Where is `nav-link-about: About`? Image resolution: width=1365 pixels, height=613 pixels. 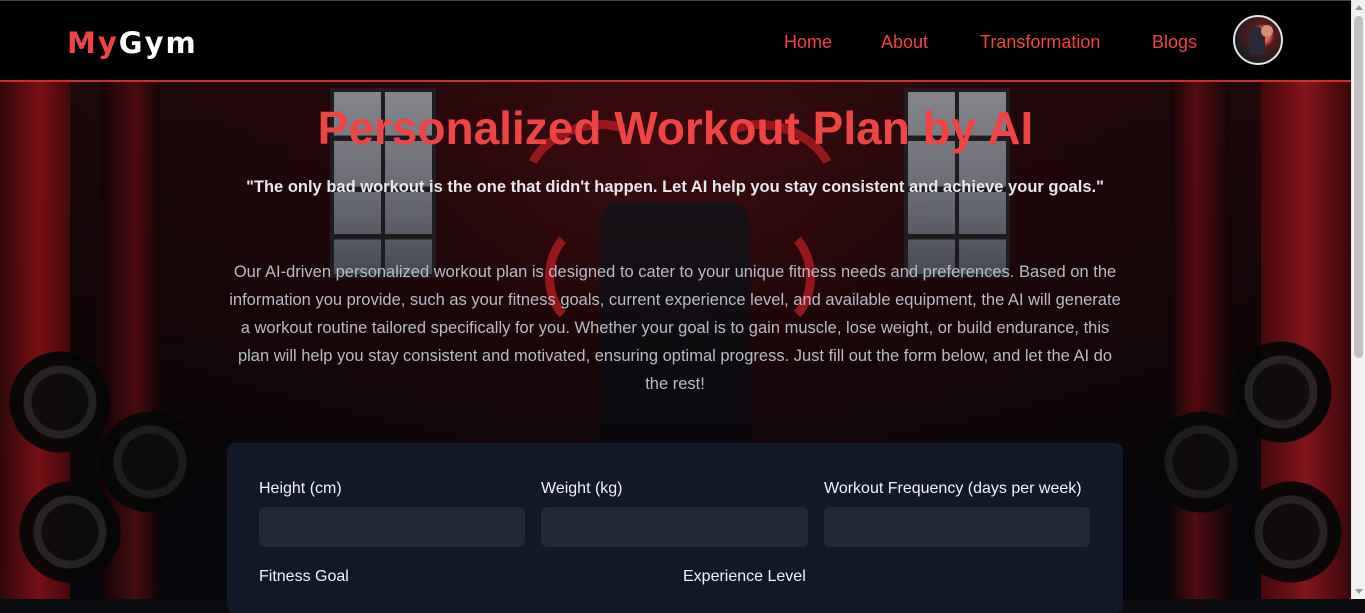 nav-link-about: About is located at coordinates (904, 42).